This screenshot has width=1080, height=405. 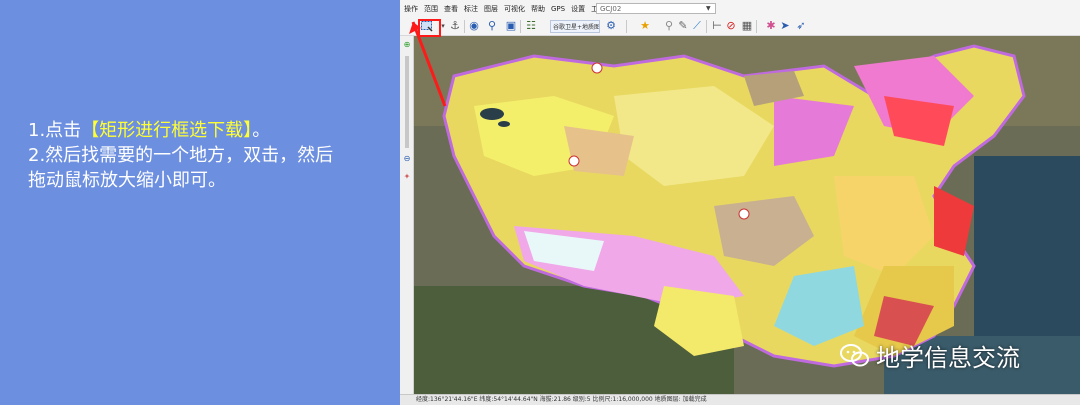 What do you see at coordinates (669, 26) in the screenshot?
I see `map-pin-icon: ⚲` at bounding box center [669, 26].